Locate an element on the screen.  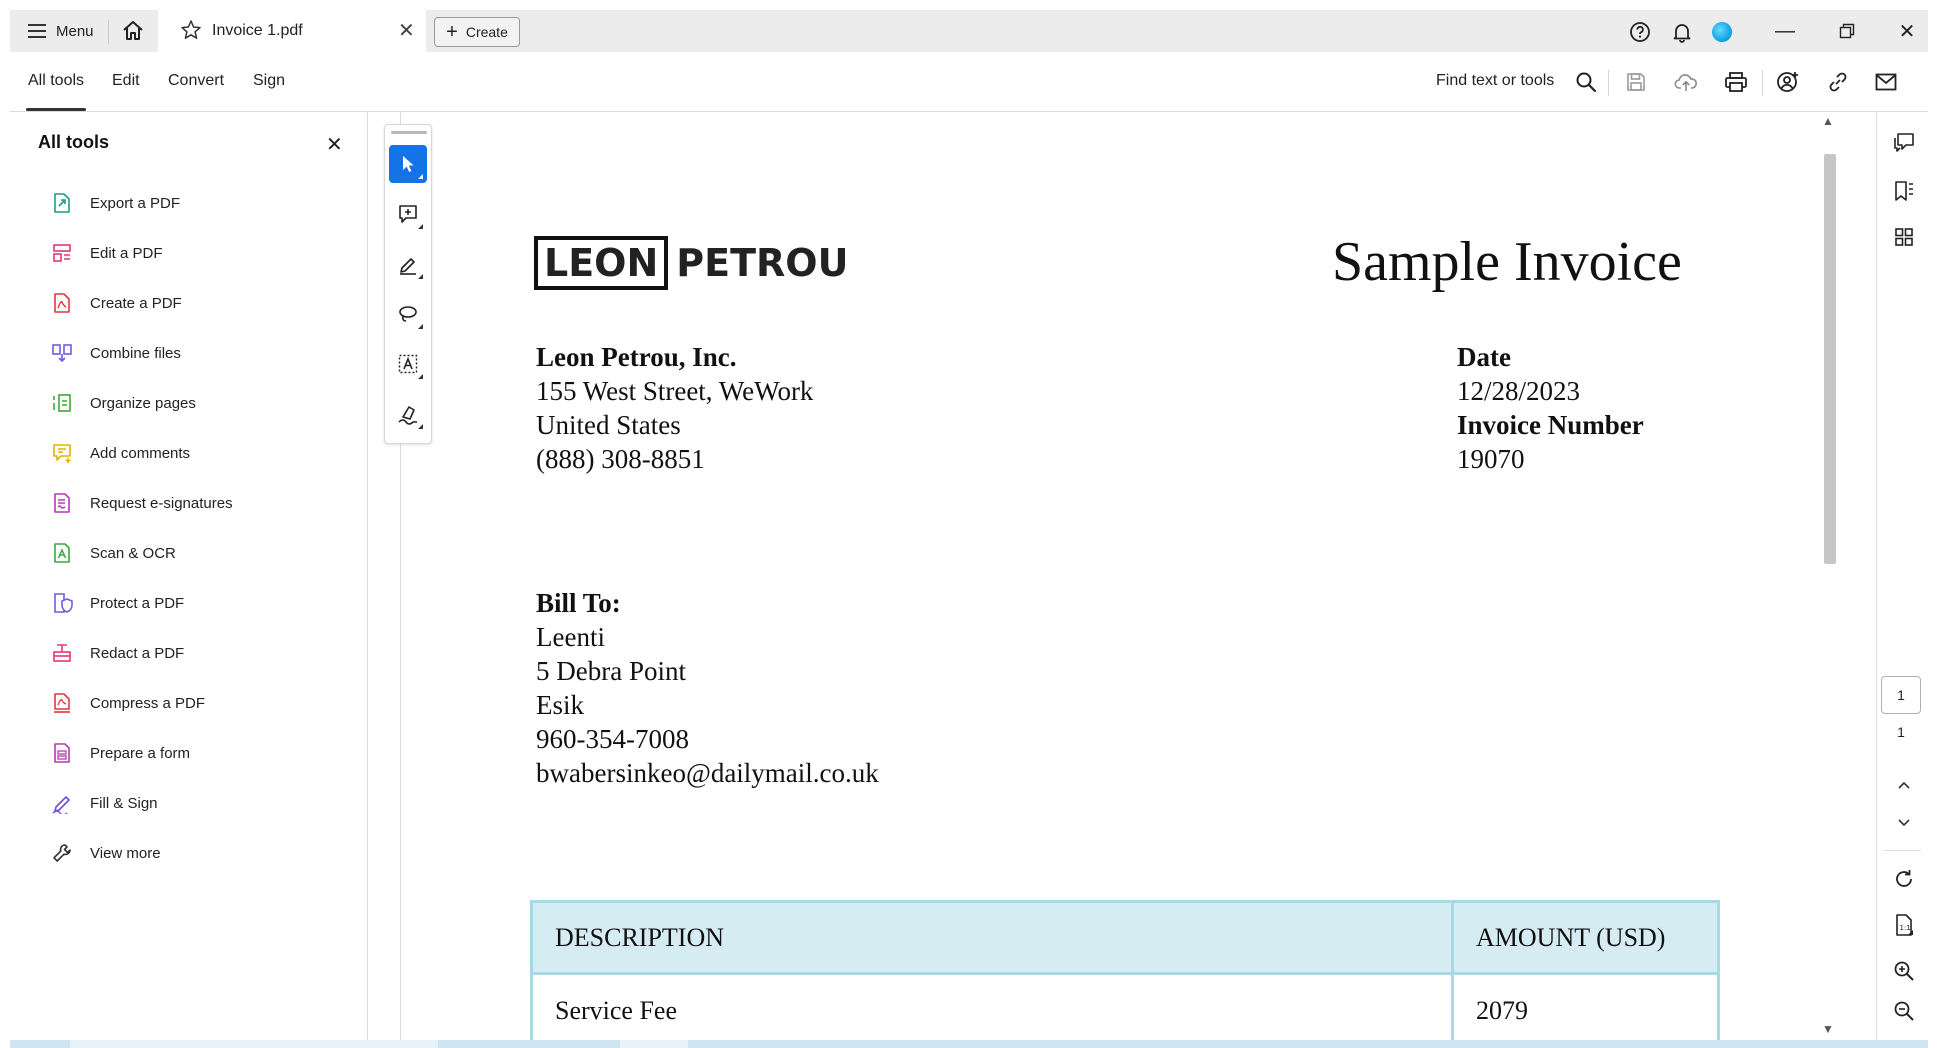
scroll-up-arrow-icon: ▲ is located at coordinates (1828, 121).